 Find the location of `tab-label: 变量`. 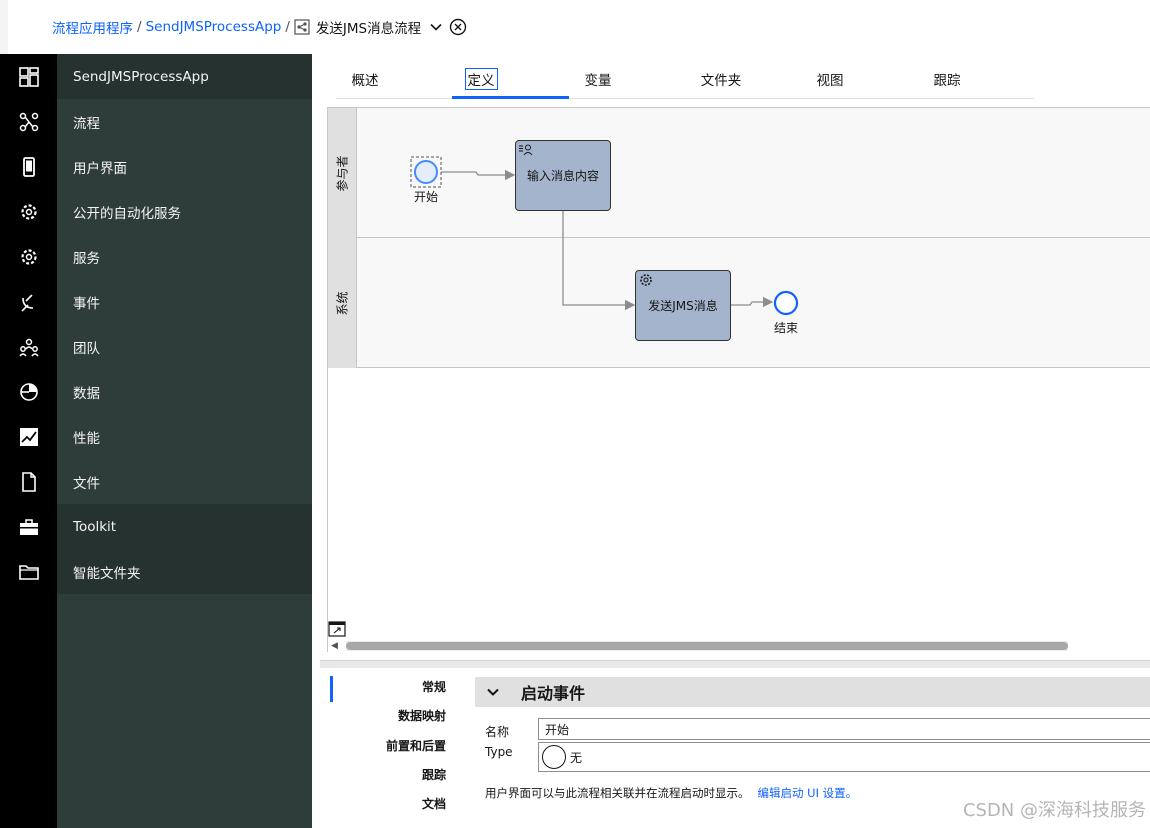

tab-label: 变量 is located at coordinates (598, 81).